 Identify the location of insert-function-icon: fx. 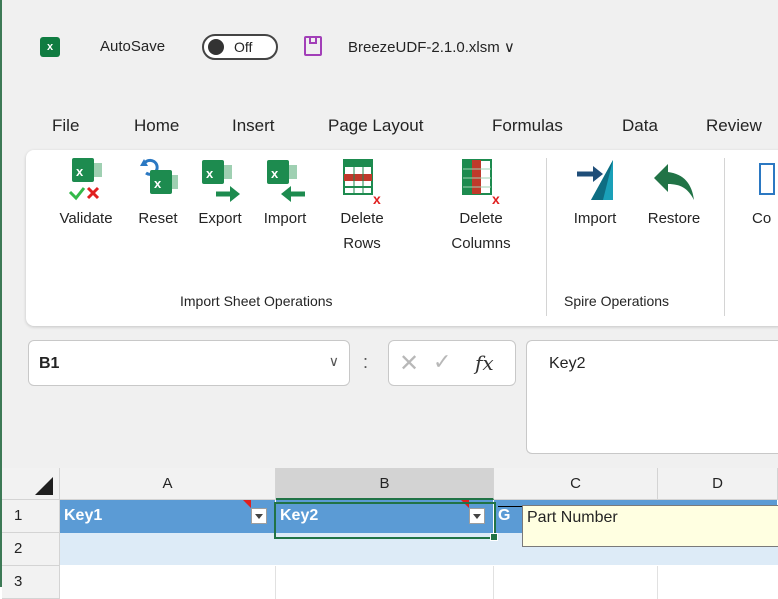
(484, 363).